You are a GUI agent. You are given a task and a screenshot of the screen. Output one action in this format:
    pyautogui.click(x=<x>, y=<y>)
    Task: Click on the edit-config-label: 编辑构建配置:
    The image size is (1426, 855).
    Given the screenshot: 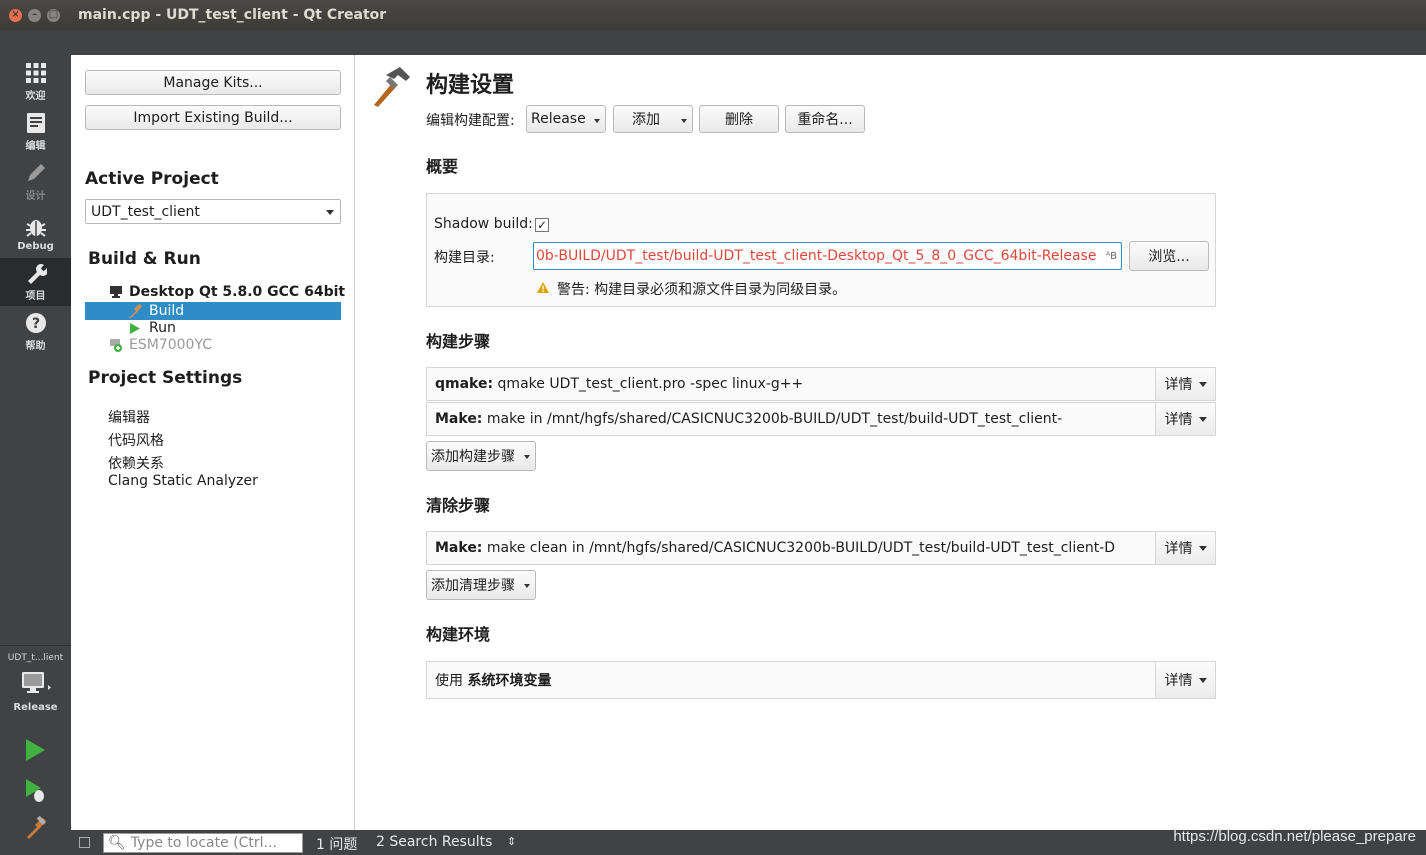 What is the action you would take?
    pyautogui.click(x=470, y=121)
    